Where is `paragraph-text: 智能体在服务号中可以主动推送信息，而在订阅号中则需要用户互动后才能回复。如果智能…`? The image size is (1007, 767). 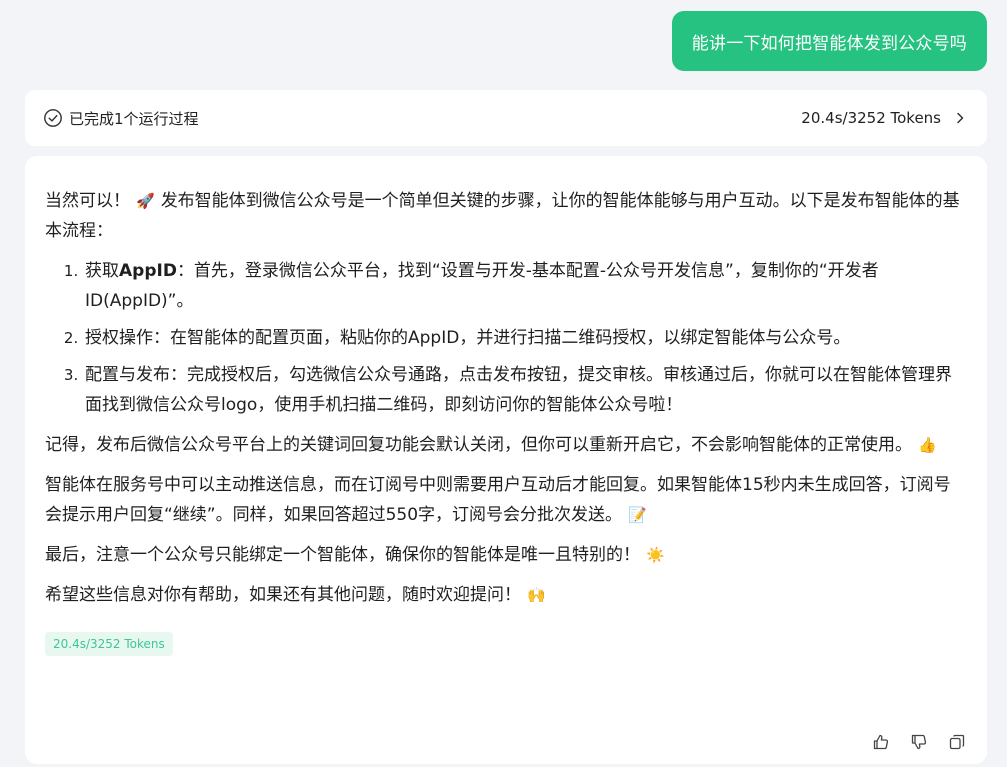 paragraph-text: 智能体在服务号中可以主动推送信息，而在订阅号中则需要用户互动后才能回复。如果智能… is located at coordinates (498, 500).